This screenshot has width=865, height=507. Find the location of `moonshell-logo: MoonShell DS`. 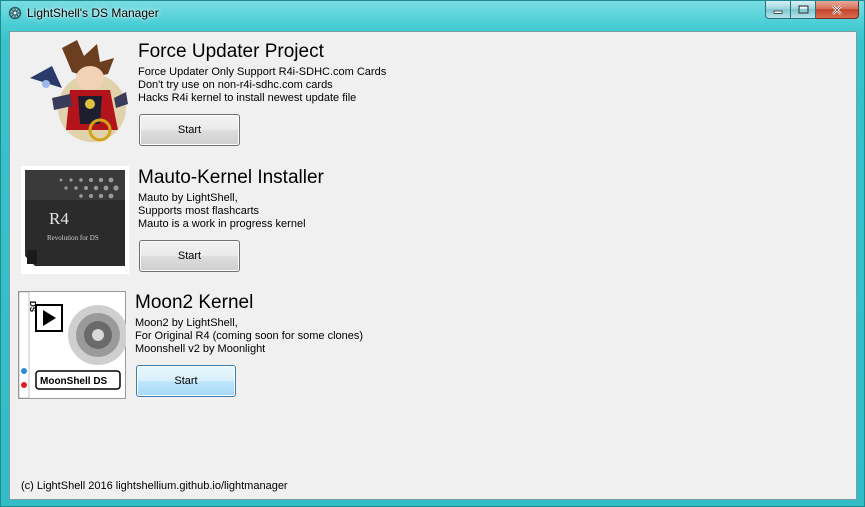

moonshell-logo: MoonShell DS is located at coordinates (74, 381).